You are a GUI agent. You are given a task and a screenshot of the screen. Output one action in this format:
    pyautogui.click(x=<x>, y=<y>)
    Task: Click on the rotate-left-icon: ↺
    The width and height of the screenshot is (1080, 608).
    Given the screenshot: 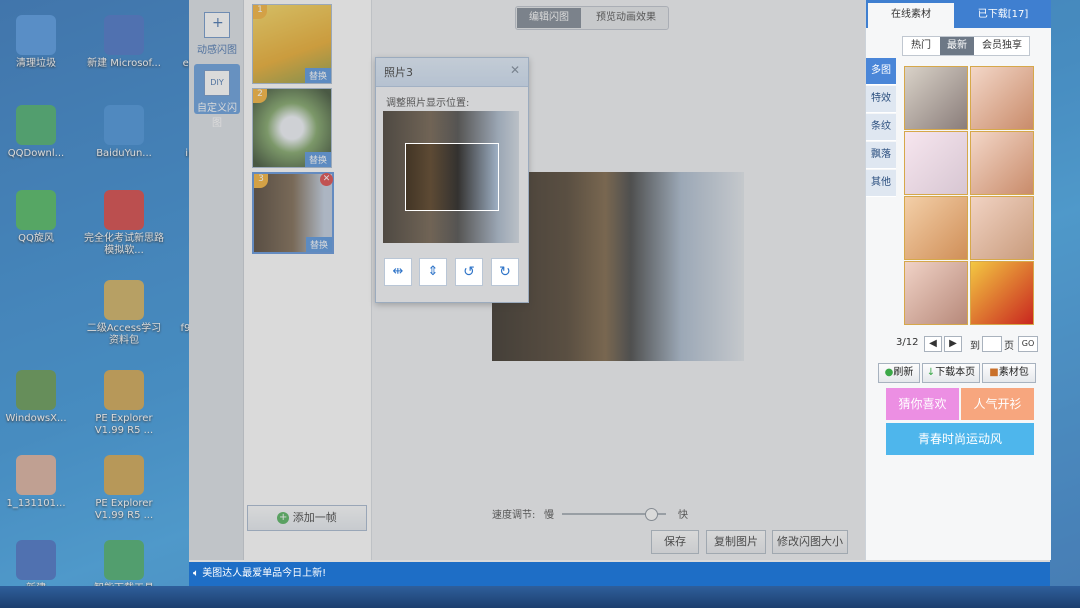 What is the action you would take?
    pyautogui.click(x=469, y=272)
    